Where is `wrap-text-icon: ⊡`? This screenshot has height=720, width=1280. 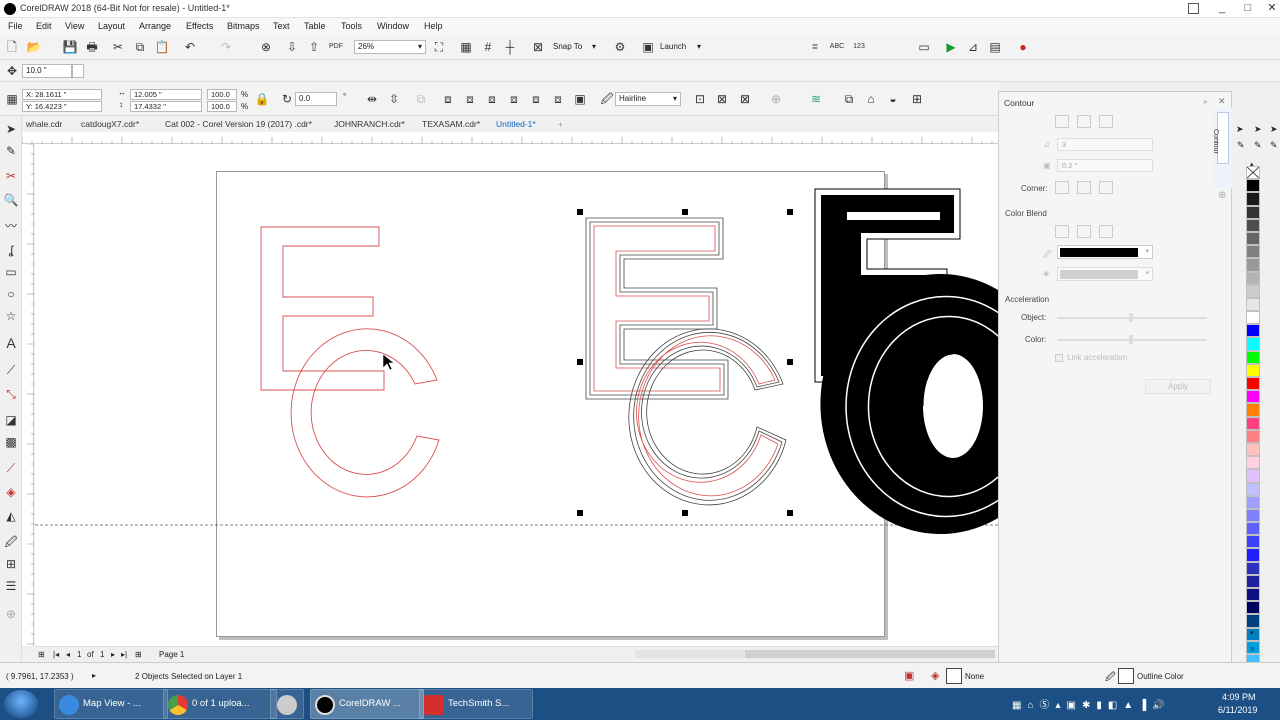 wrap-text-icon: ⊡ is located at coordinates (700, 99).